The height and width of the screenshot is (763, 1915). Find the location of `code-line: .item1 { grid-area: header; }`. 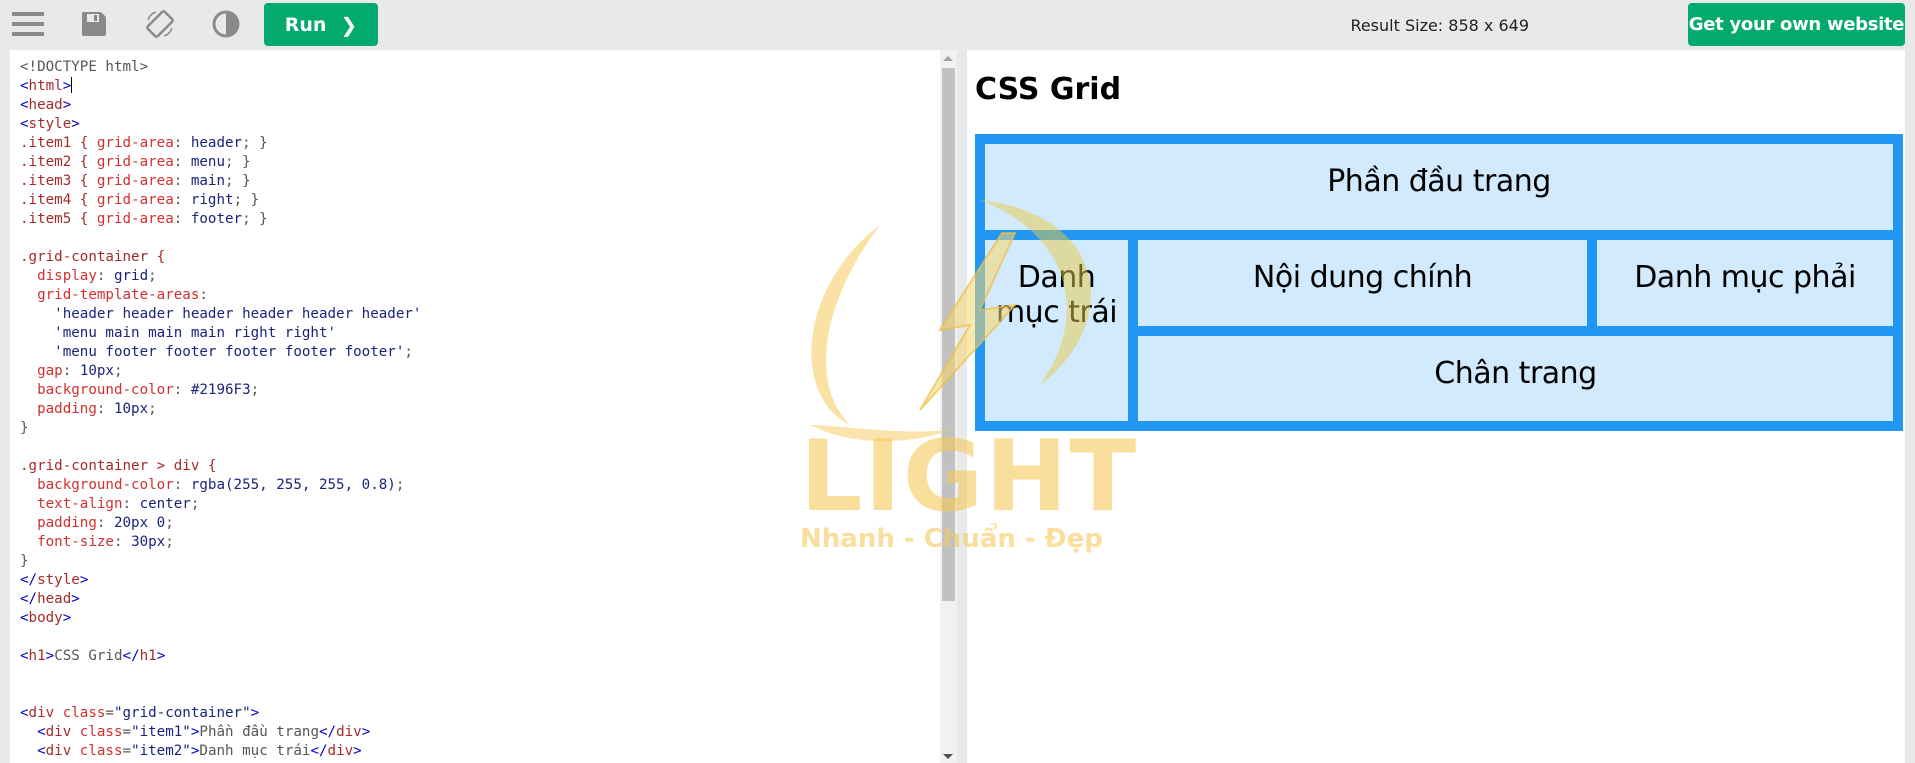

code-line: .item1 { grid-area: header; } is located at coordinates (220, 143).